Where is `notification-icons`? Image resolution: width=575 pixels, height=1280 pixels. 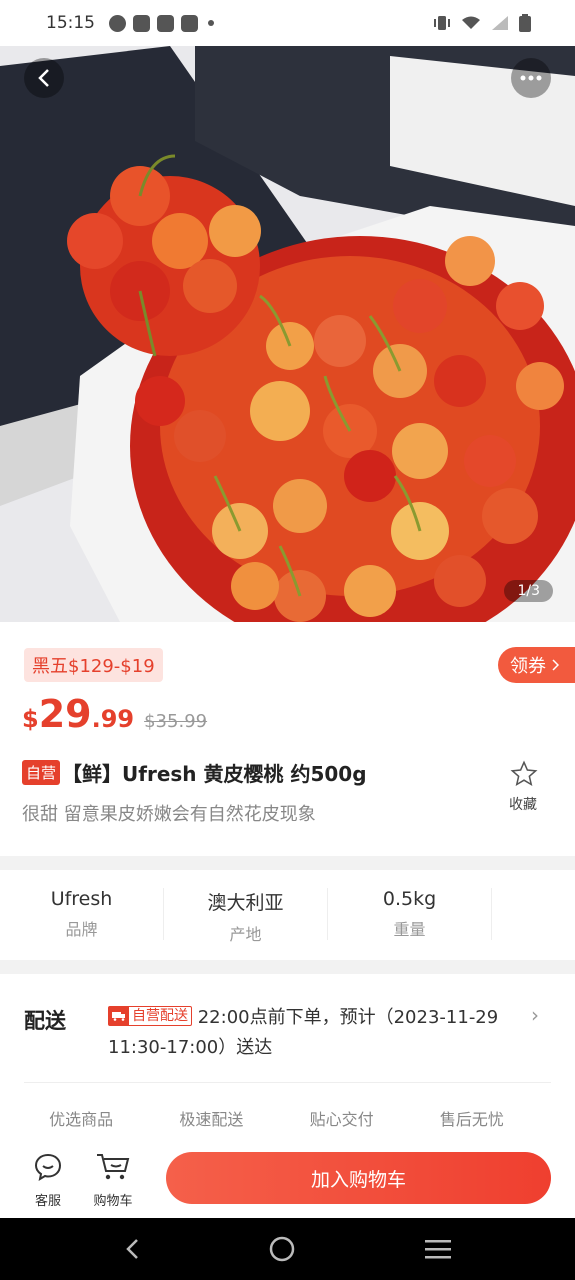 notification-icons is located at coordinates (161, 23).